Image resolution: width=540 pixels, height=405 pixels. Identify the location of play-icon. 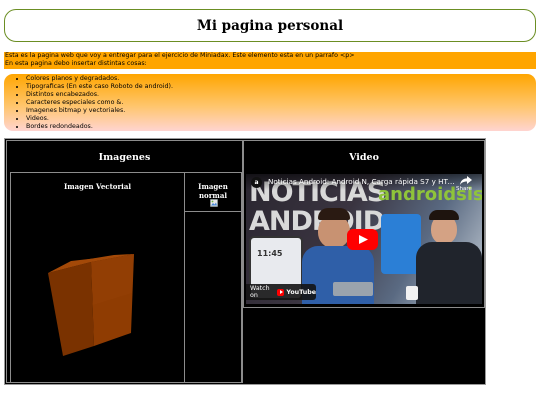
(363, 239).